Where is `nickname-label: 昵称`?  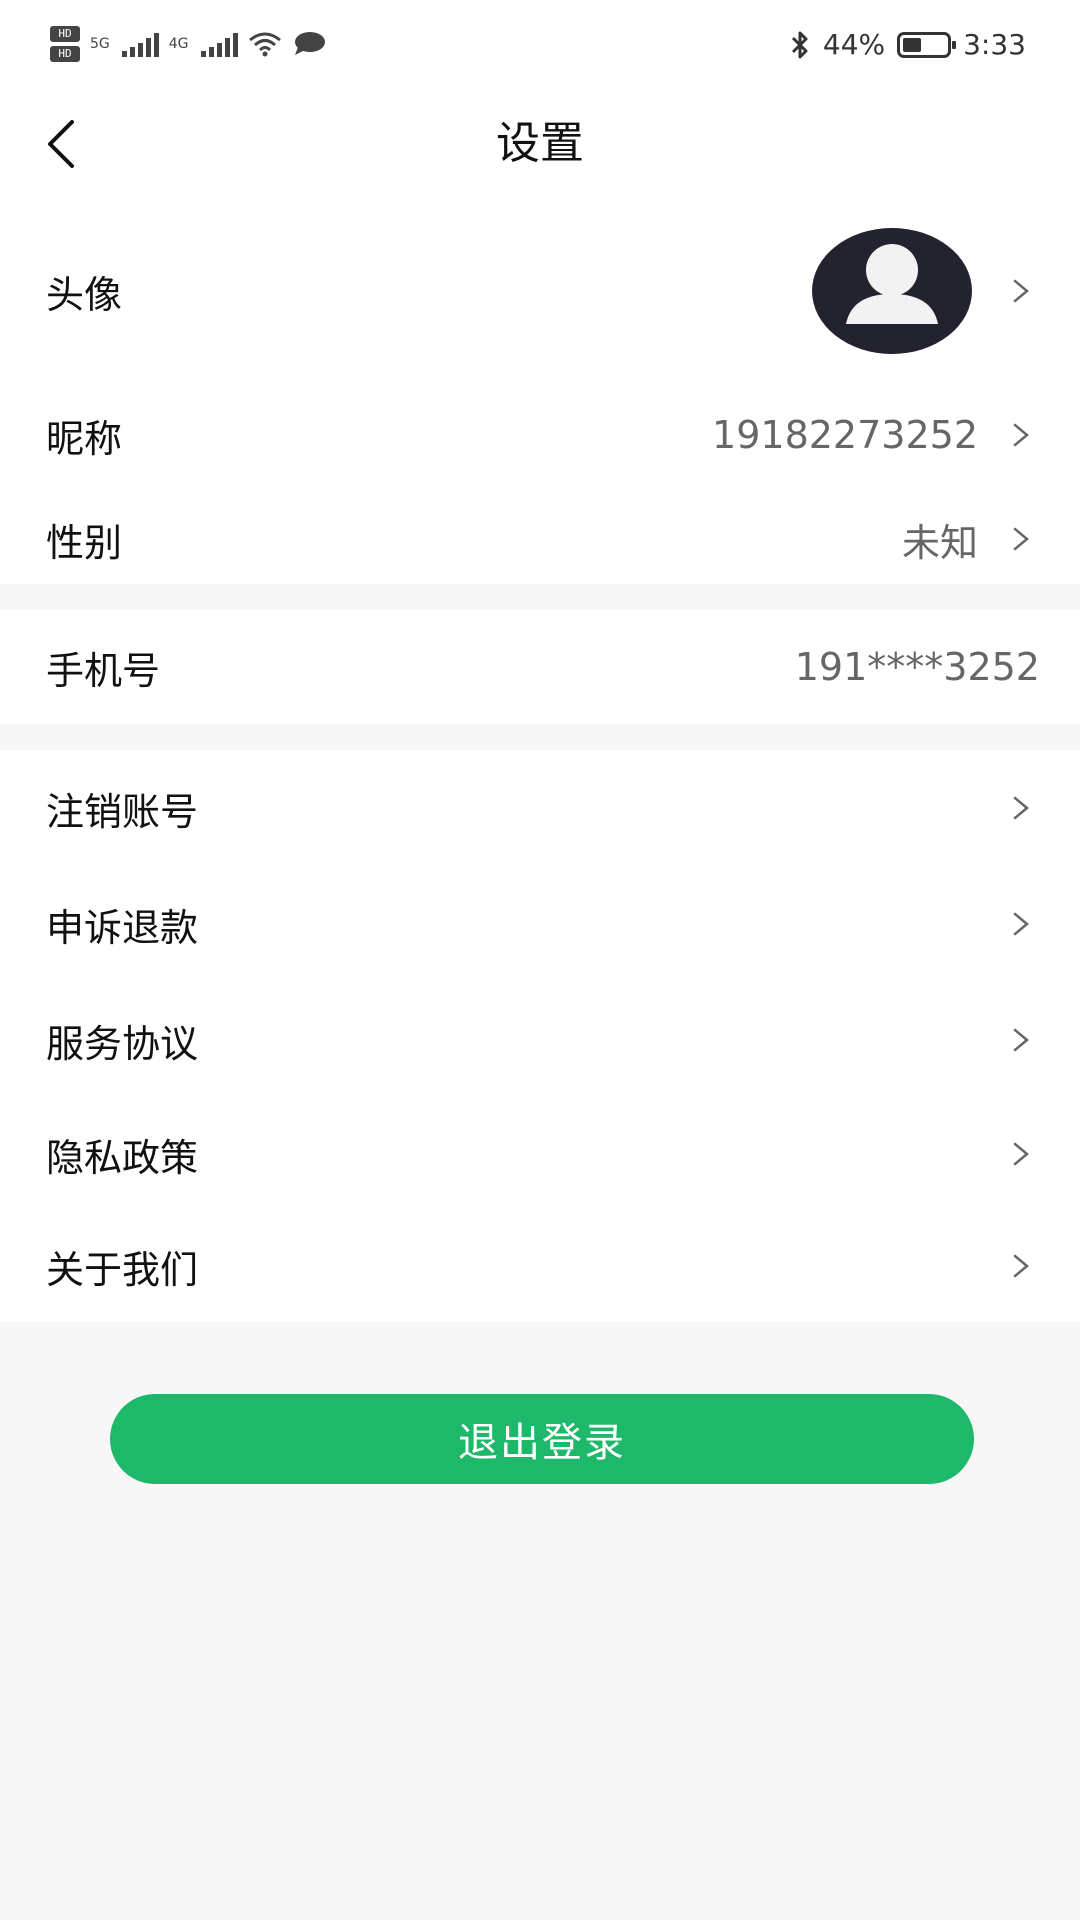 nickname-label: 昵称 is located at coordinates (84, 438).